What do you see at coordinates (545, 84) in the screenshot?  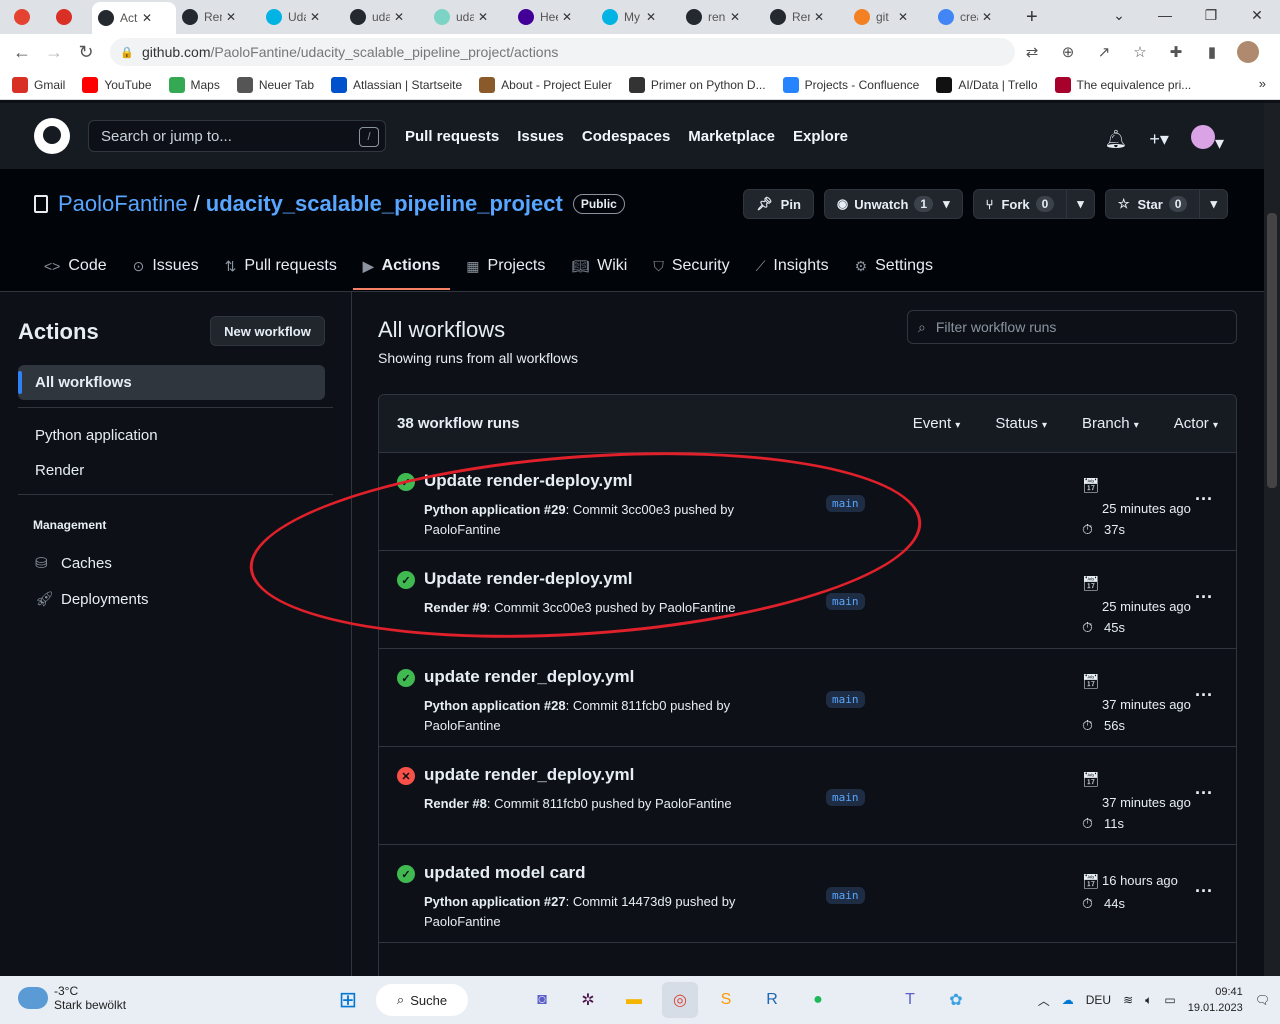 I see `bookmark-item: About - Project Euler` at bounding box center [545, 84].